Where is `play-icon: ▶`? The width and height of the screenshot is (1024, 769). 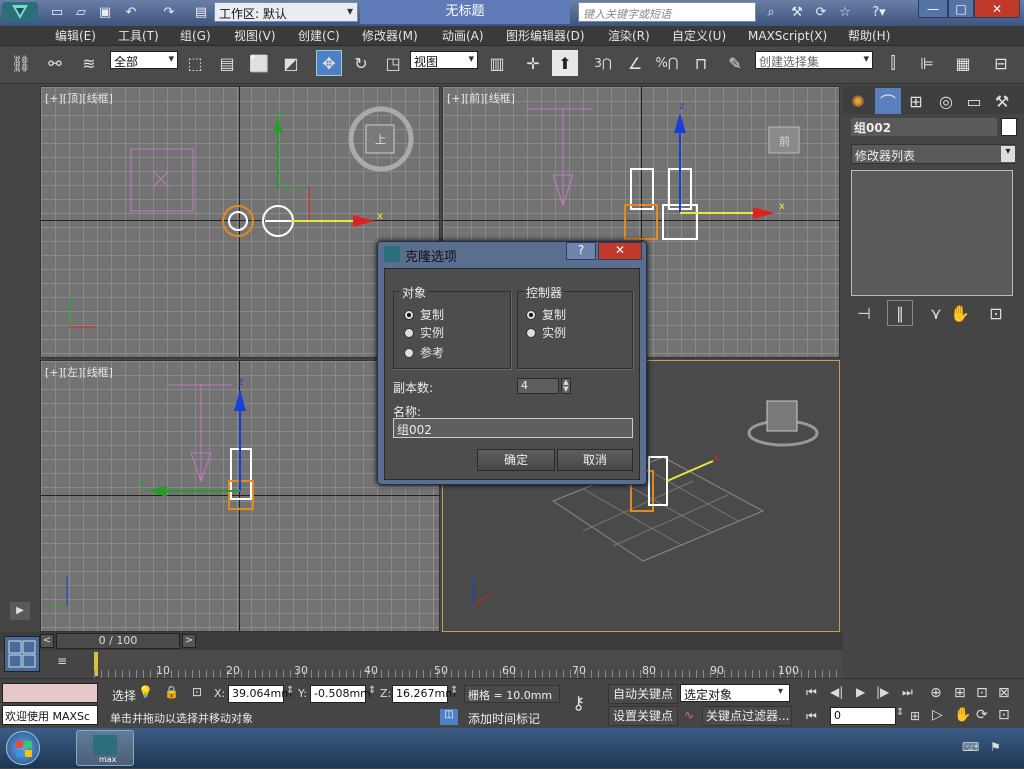
play-icon: ▶ is located at coordinates (860, 692).